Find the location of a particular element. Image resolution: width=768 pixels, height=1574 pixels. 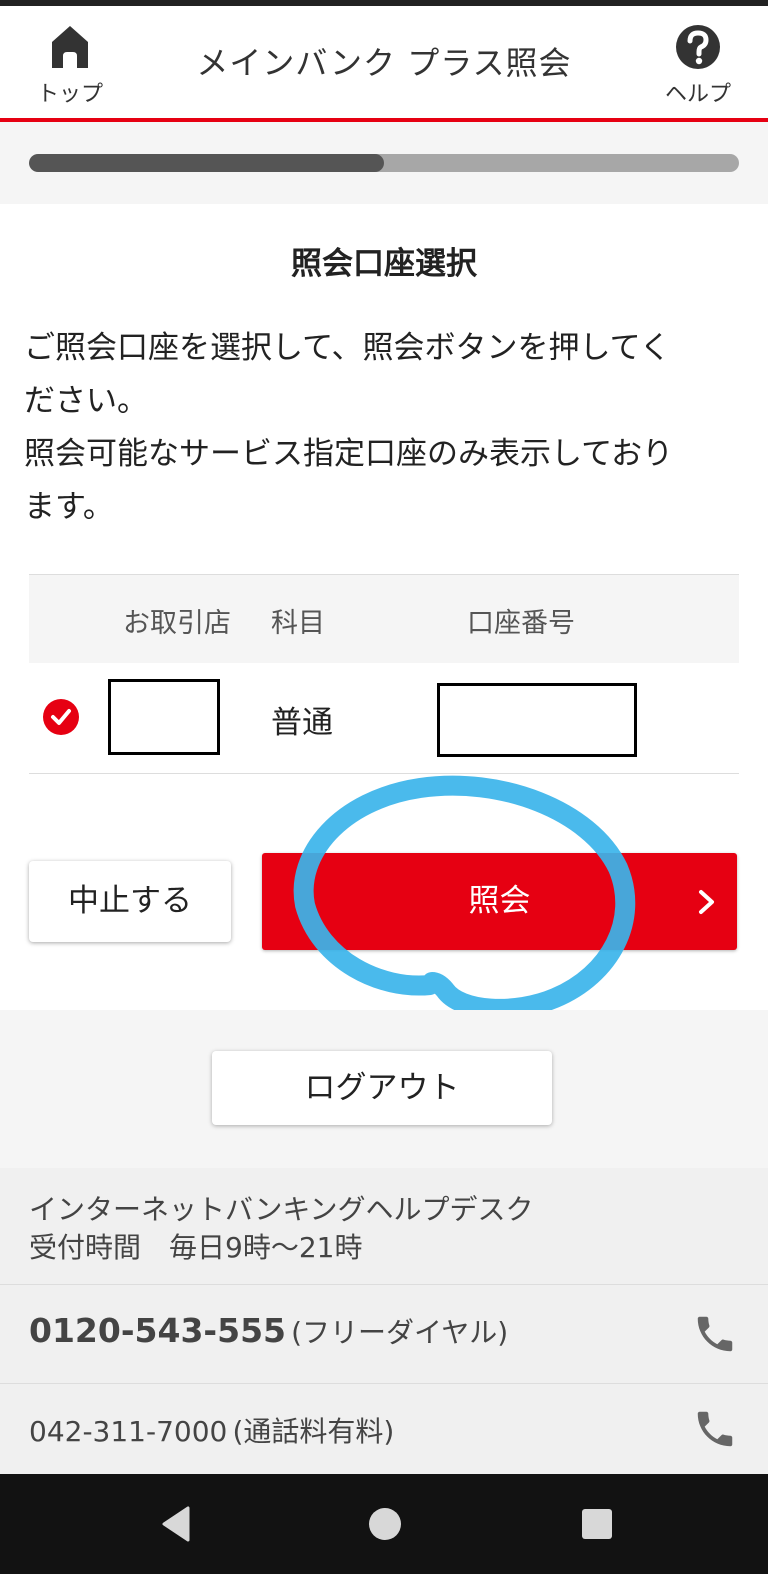

inquiry-button-label: 照会 is located at coordinates (499, 901).